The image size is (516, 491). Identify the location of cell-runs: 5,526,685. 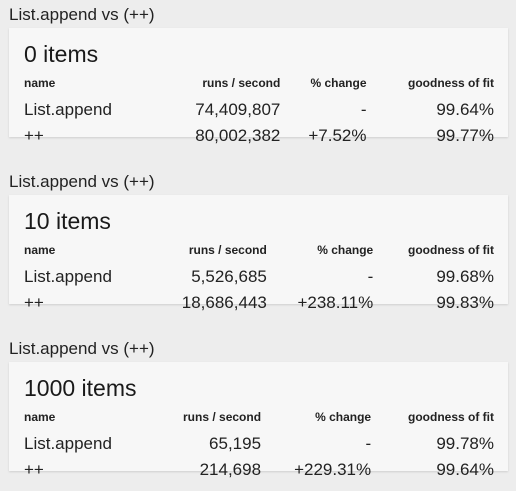
(229, 276).